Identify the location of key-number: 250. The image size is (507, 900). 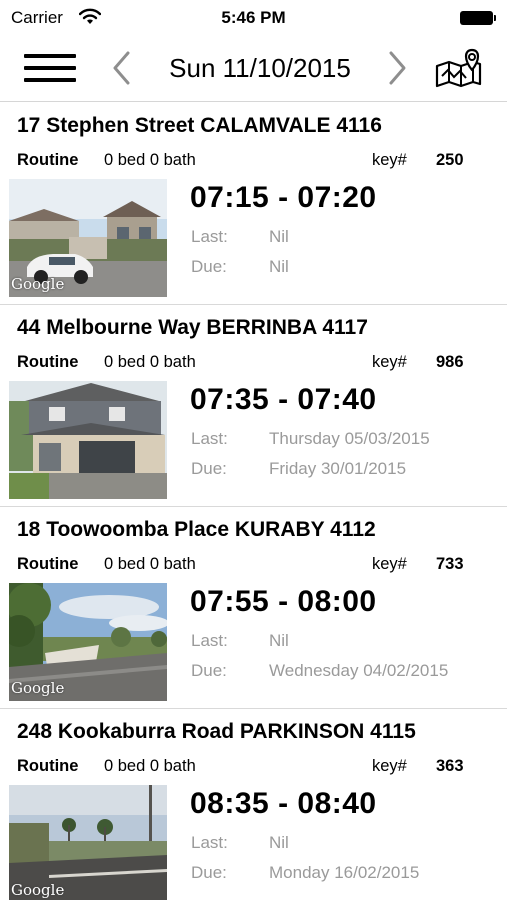
(450, 160).